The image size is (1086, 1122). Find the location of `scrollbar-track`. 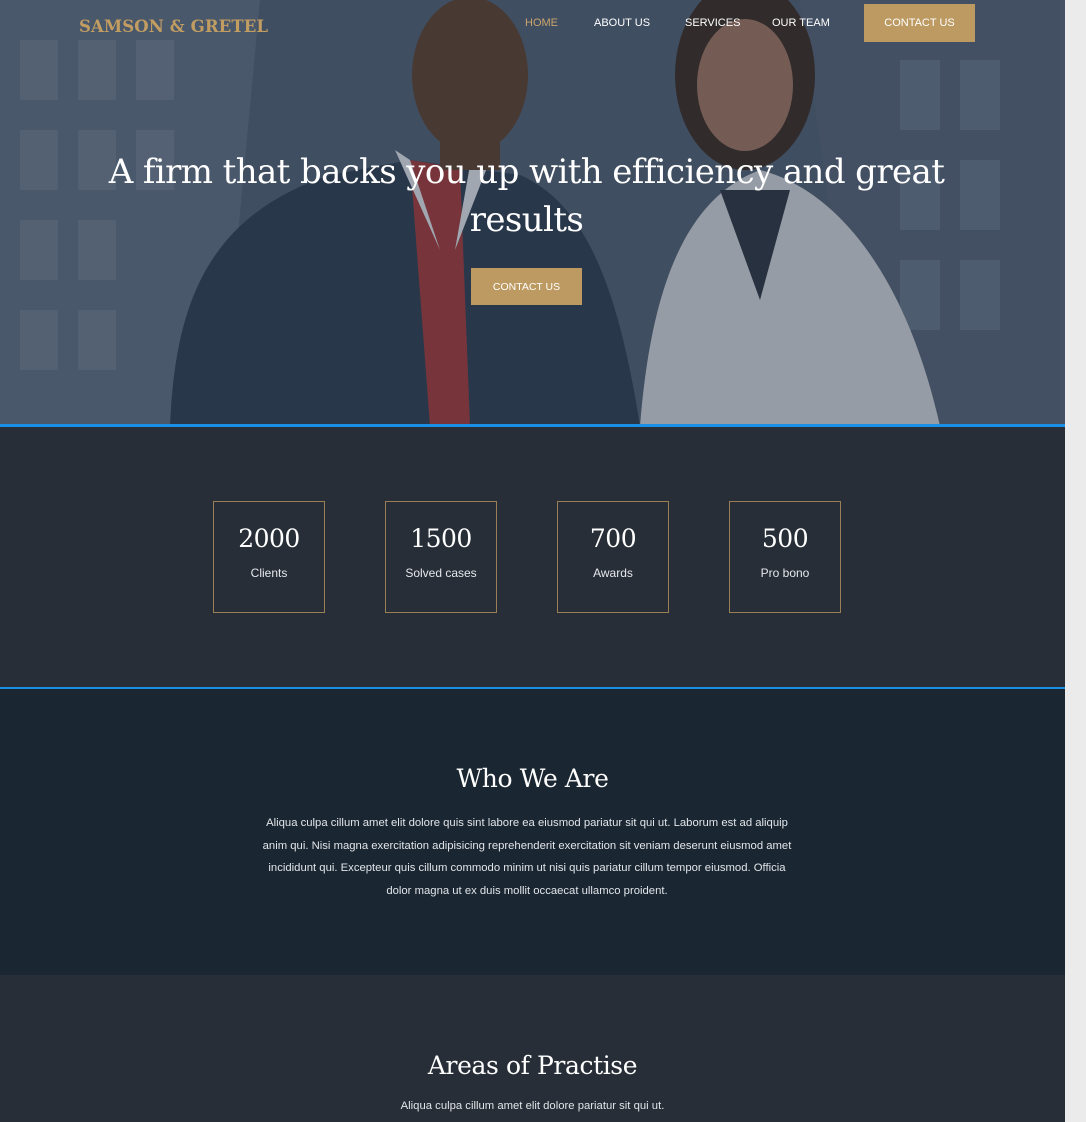

scrollbar-track is located at coordinates (1075, 561).